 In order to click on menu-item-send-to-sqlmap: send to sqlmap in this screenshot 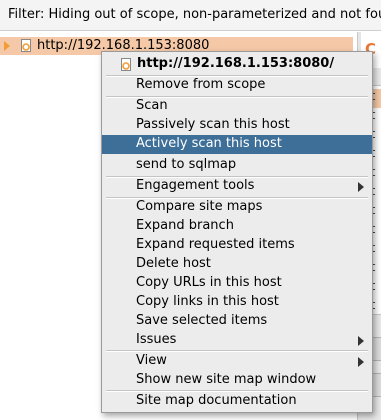, I will do `click(237, 165)`.